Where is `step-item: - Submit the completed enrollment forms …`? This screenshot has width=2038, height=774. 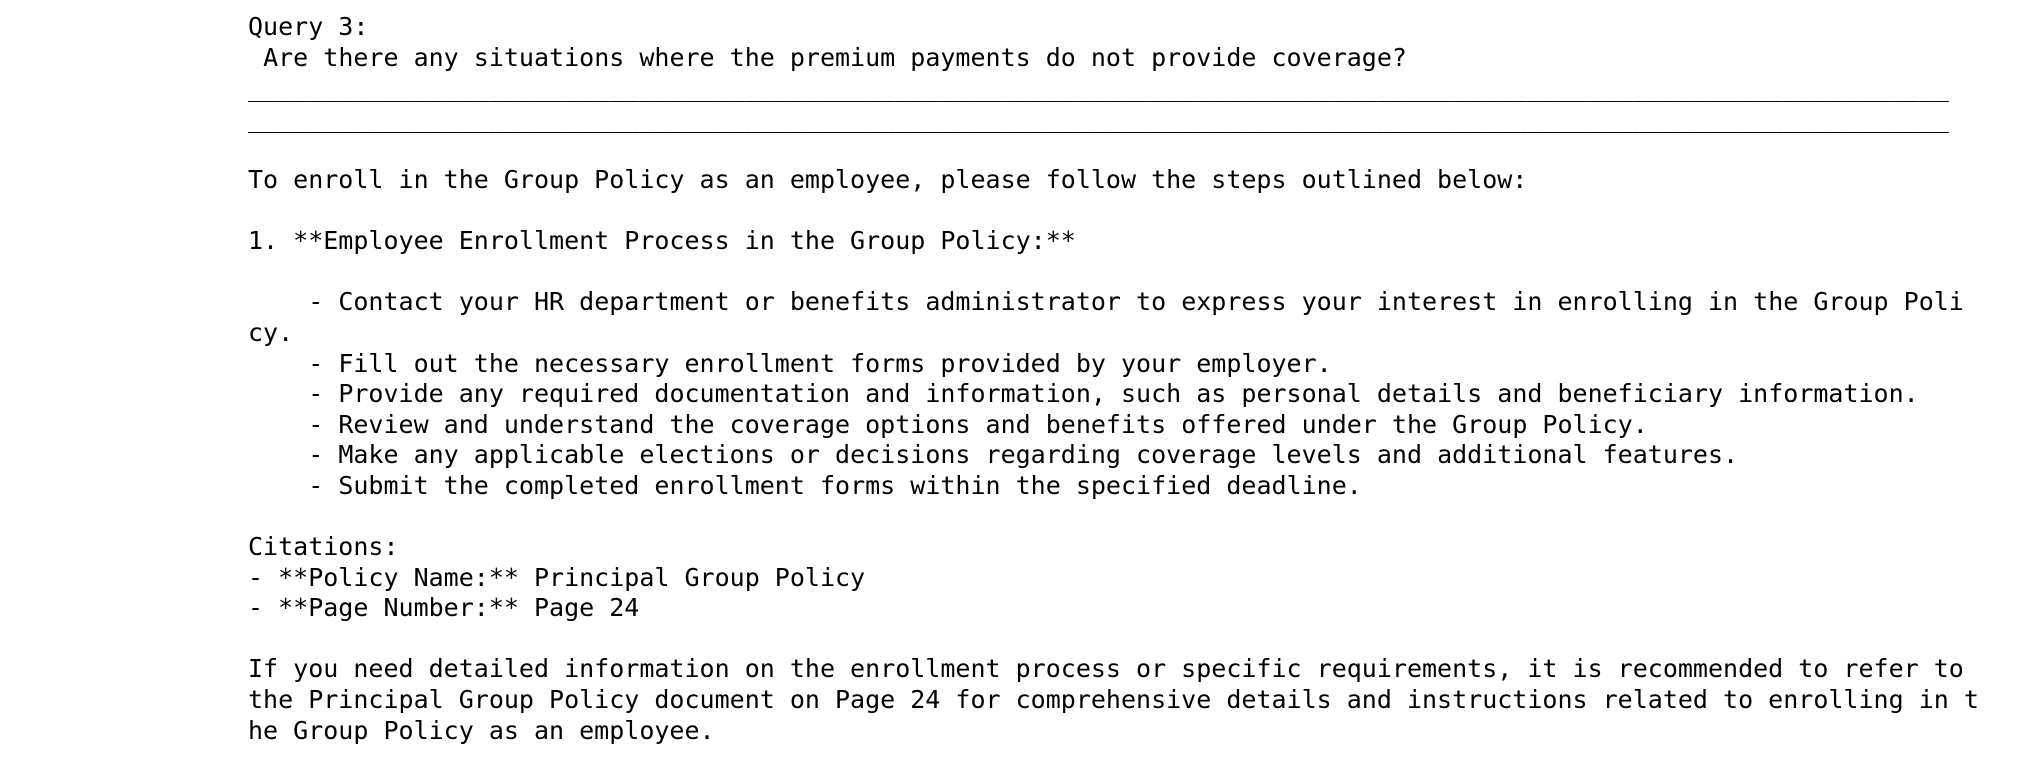 step-item: - Submit the completed enrollment forms … is located at coordinates (805, 485).